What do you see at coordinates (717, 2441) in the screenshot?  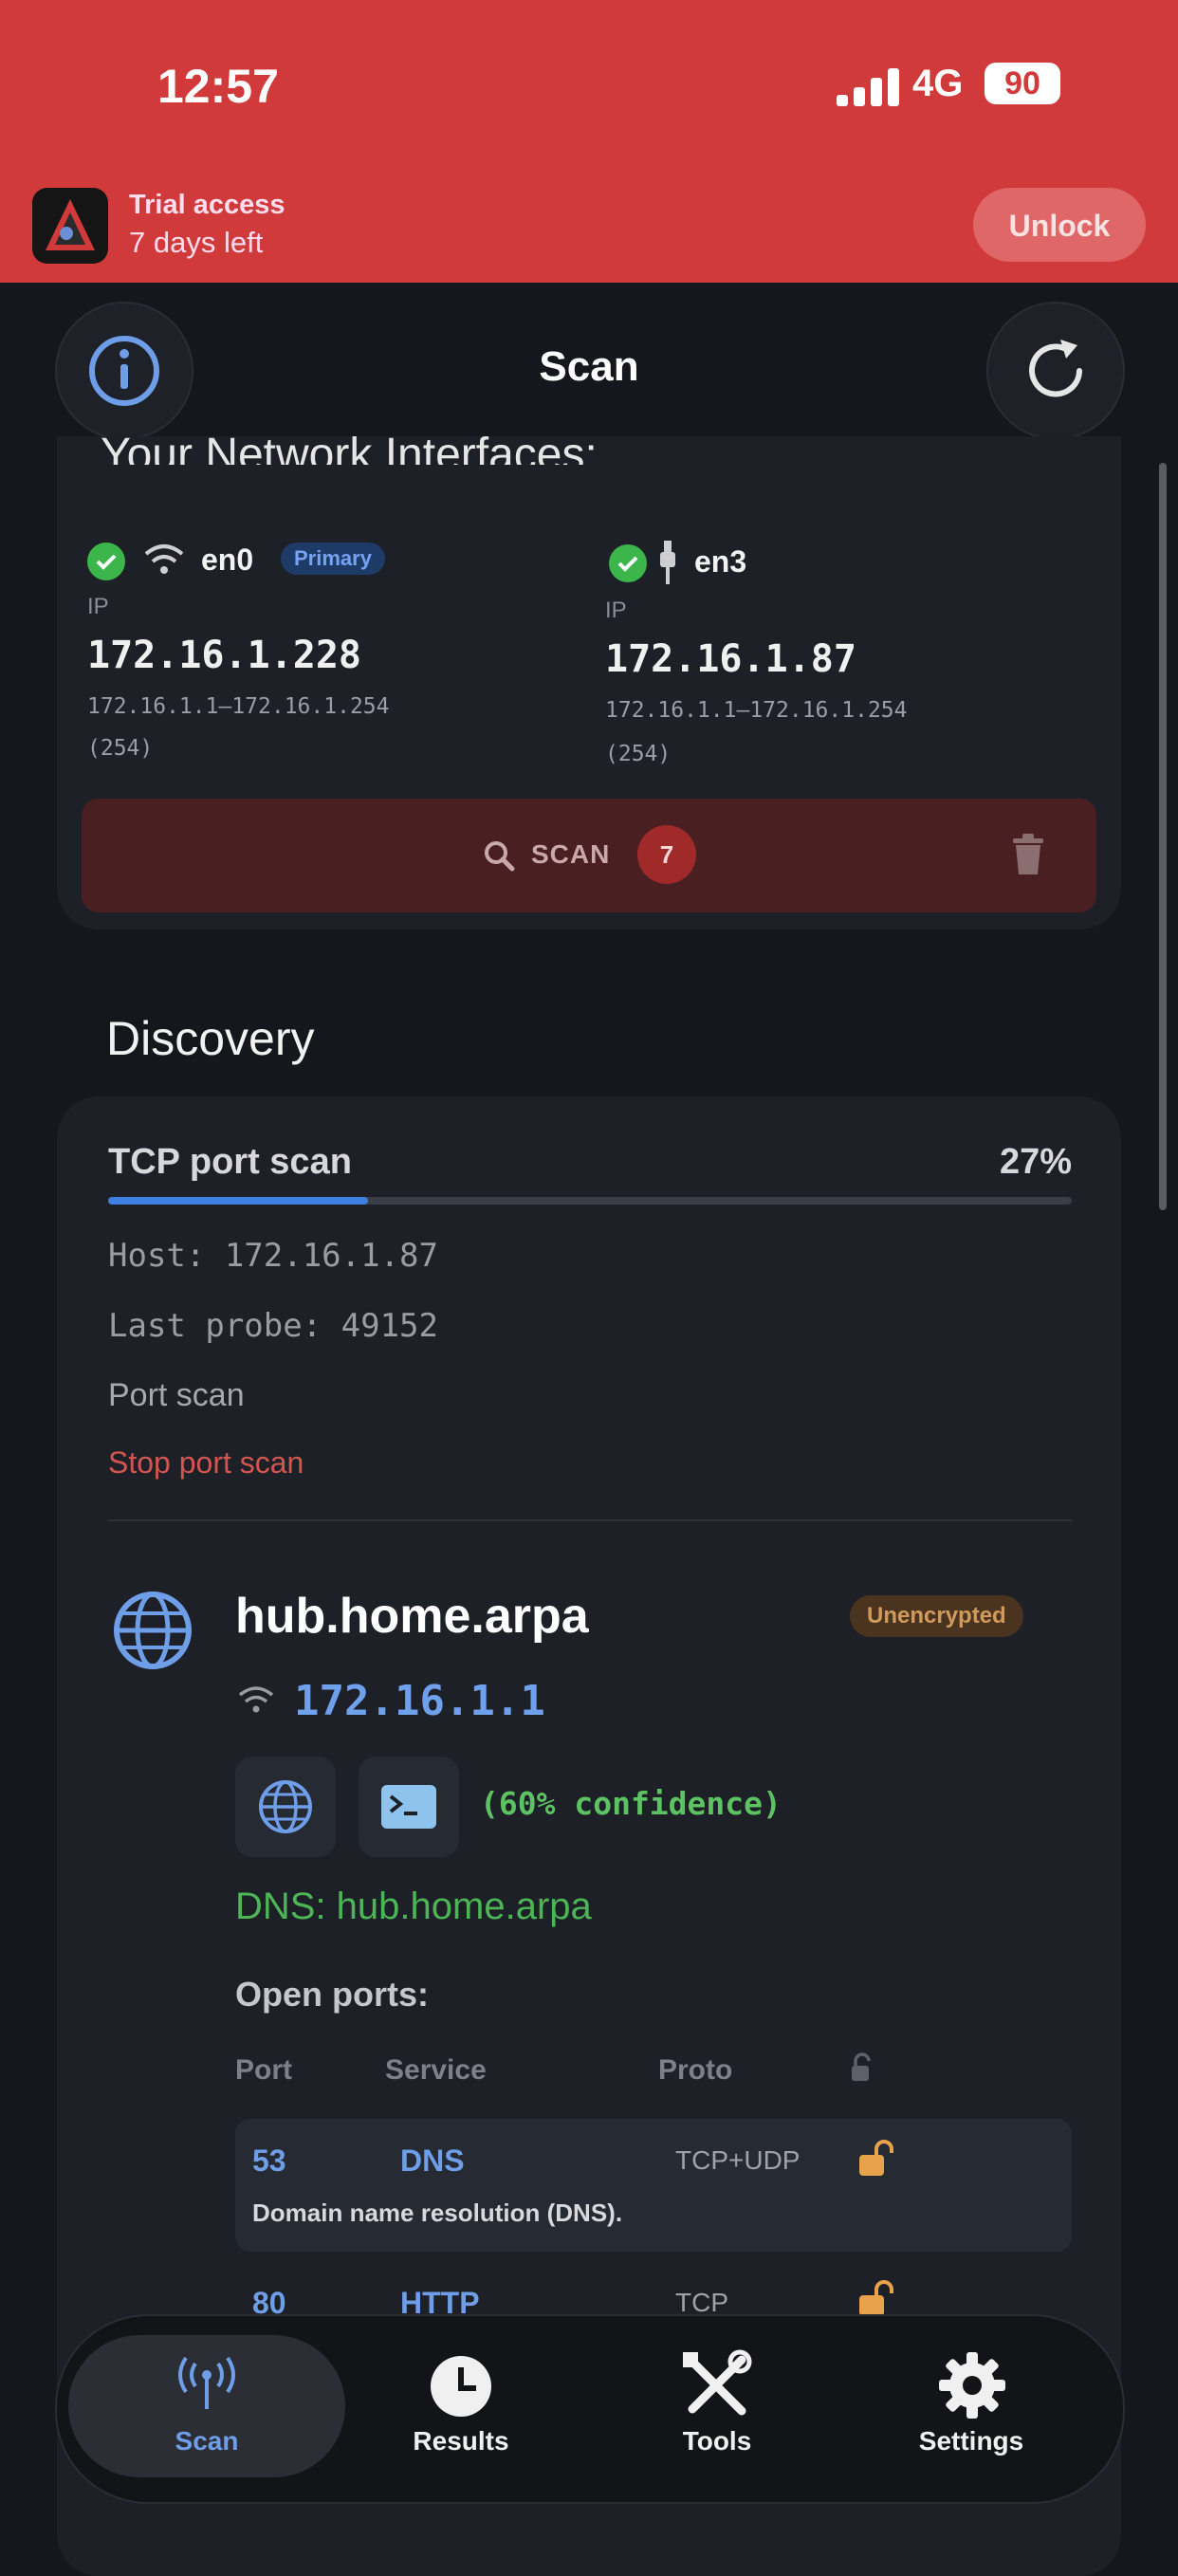 I see `tab-label-tools: Tools` at bounding box center [717, 2441].